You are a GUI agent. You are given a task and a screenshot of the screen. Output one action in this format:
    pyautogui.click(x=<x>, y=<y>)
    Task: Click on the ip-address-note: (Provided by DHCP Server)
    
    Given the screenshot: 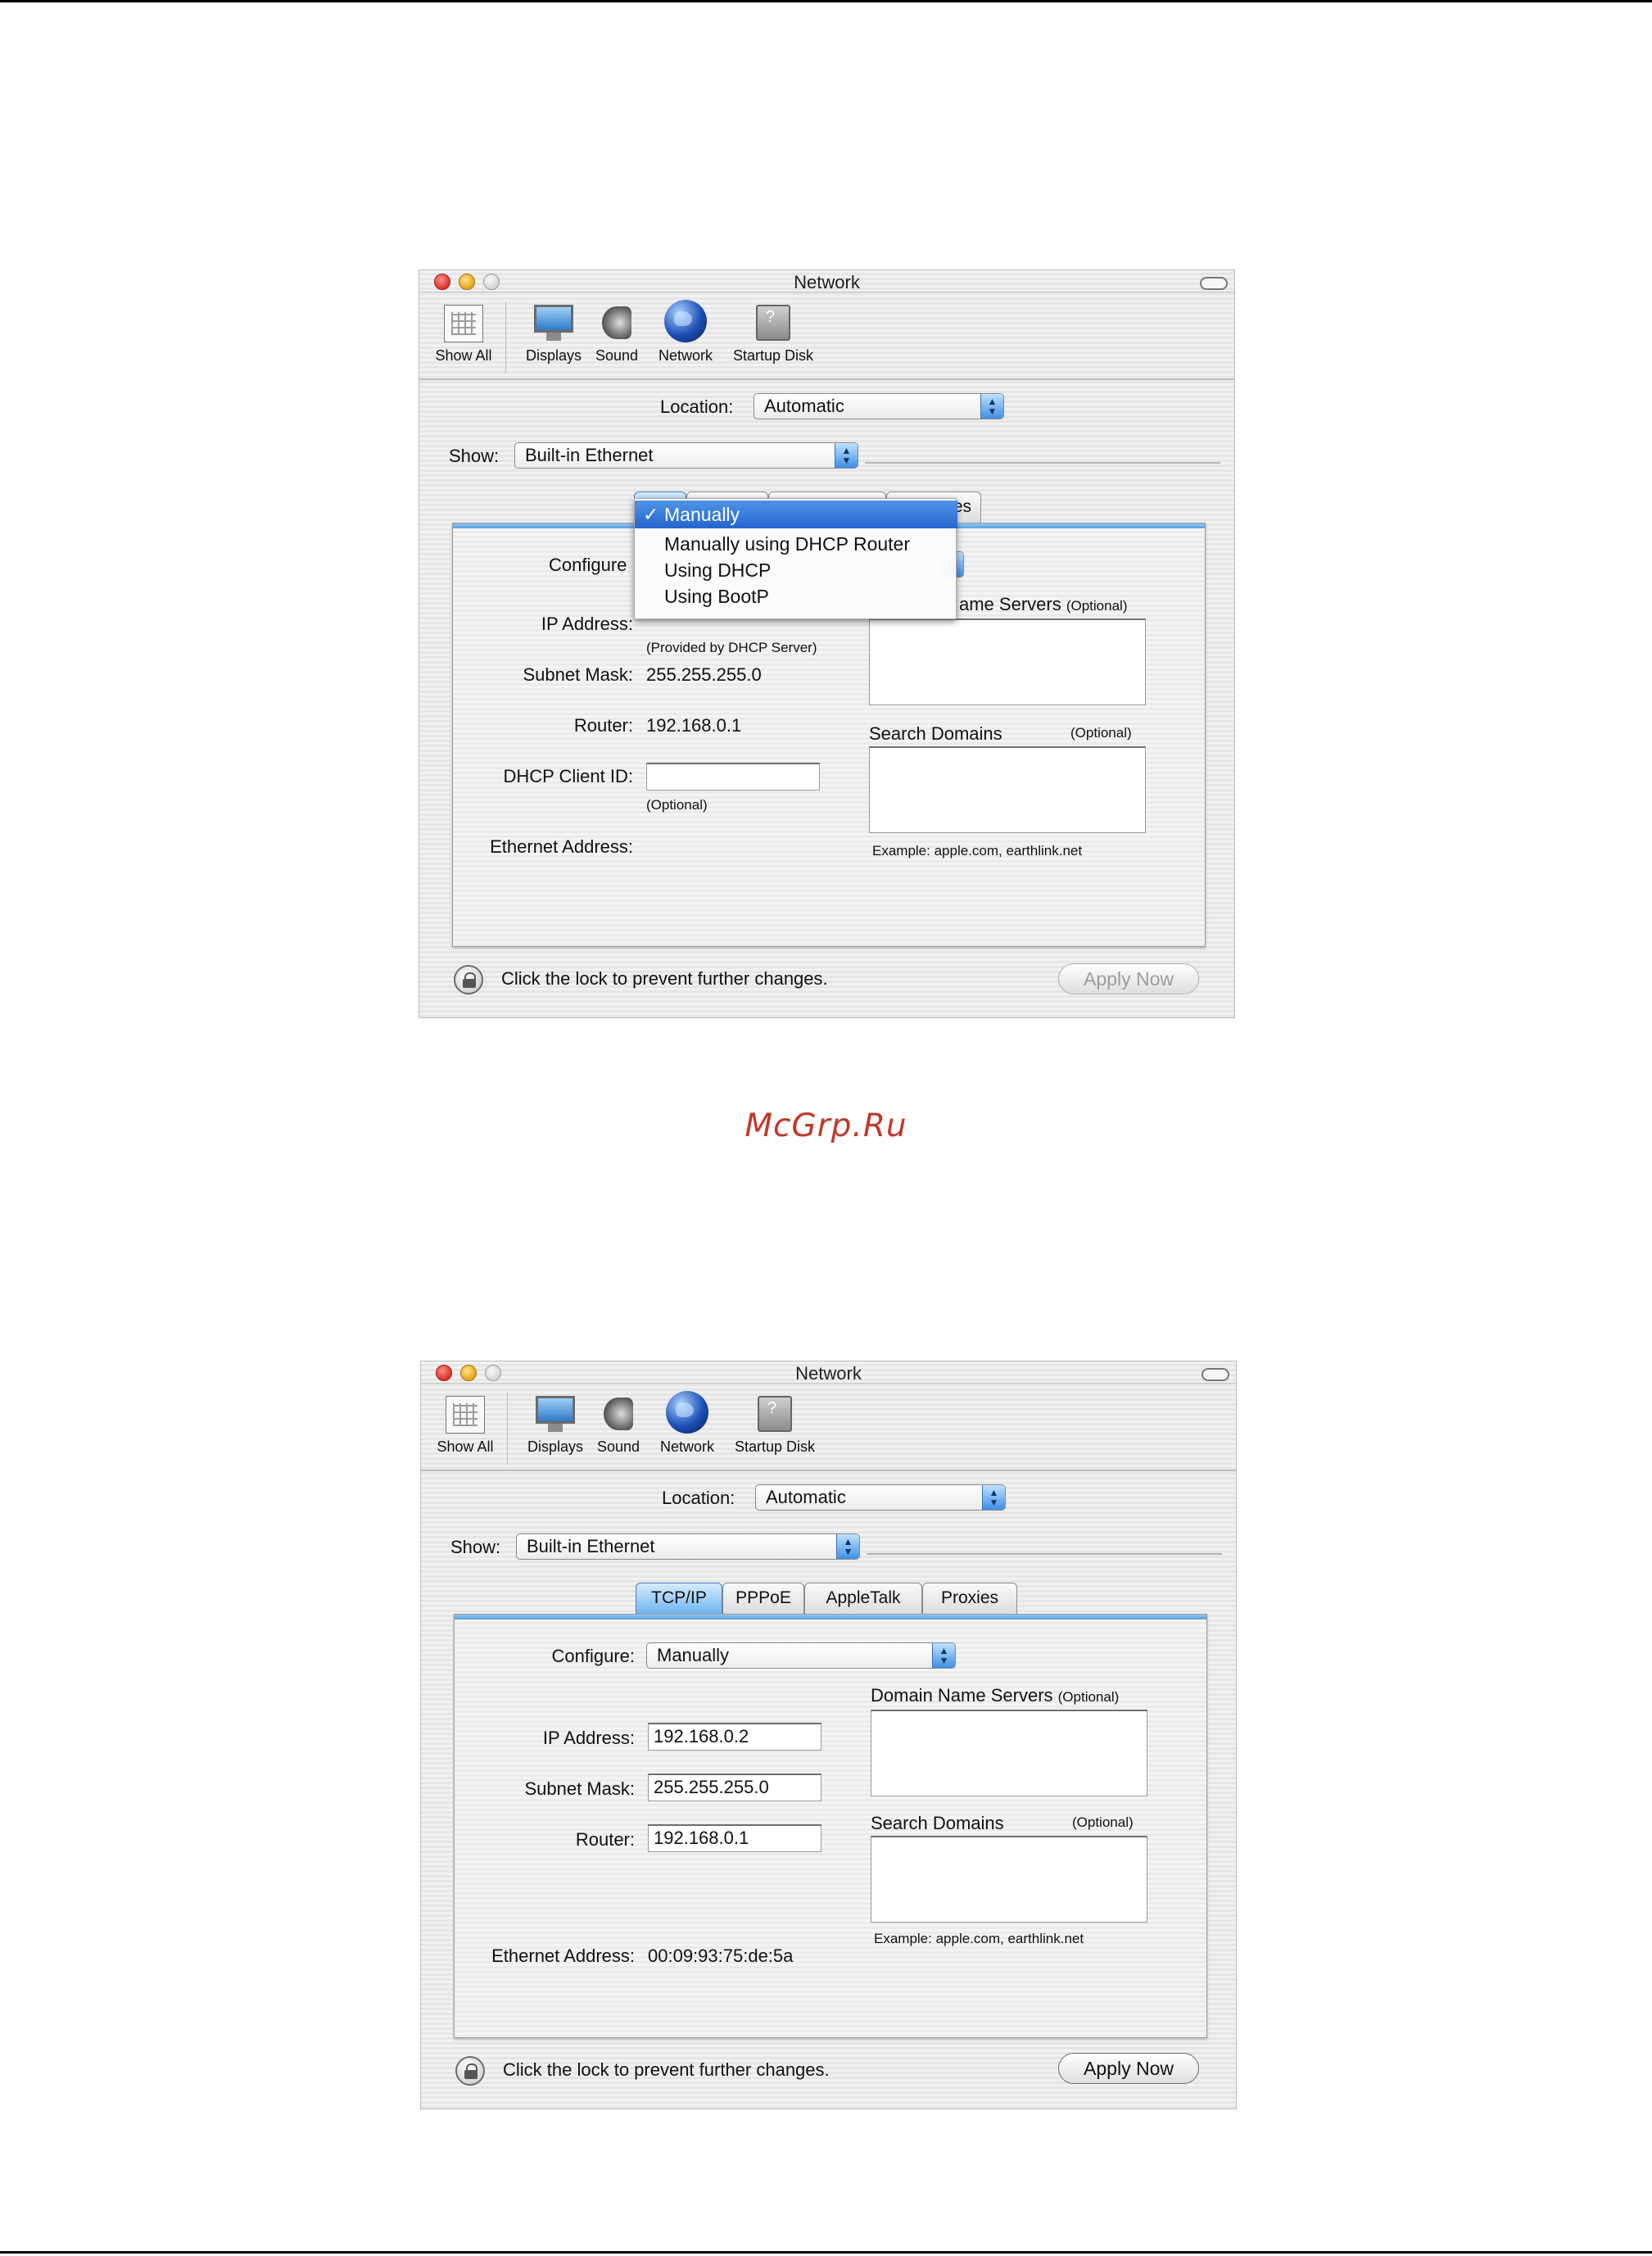 What is the action you would take?
    pyautogui.click(x=731, y=647)
    